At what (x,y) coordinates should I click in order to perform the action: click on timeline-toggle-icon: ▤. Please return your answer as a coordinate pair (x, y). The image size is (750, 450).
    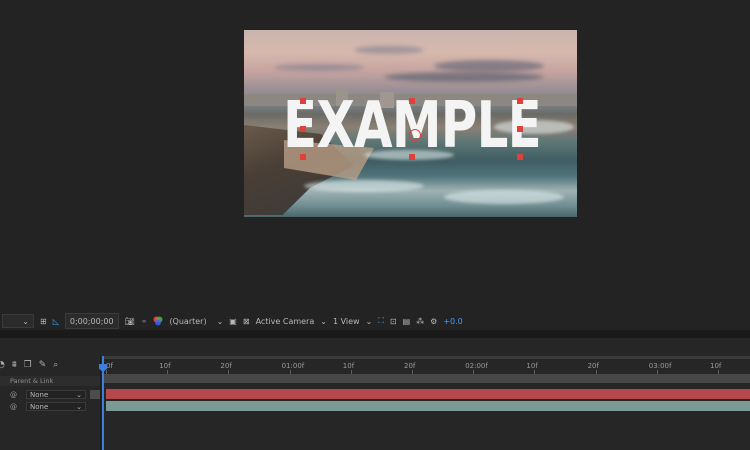
    Looking at the image, I should click on (407, 321).